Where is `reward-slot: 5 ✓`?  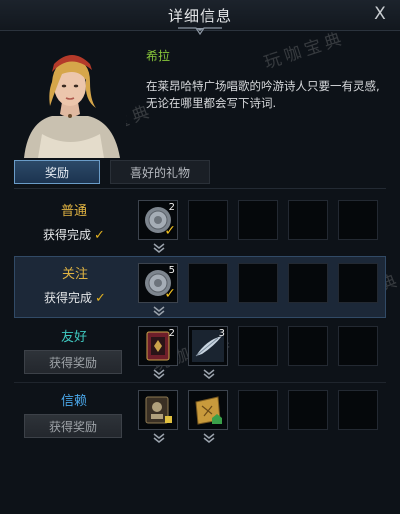 reward-slot: 5 ✓ is located at coordinates (158, 283).